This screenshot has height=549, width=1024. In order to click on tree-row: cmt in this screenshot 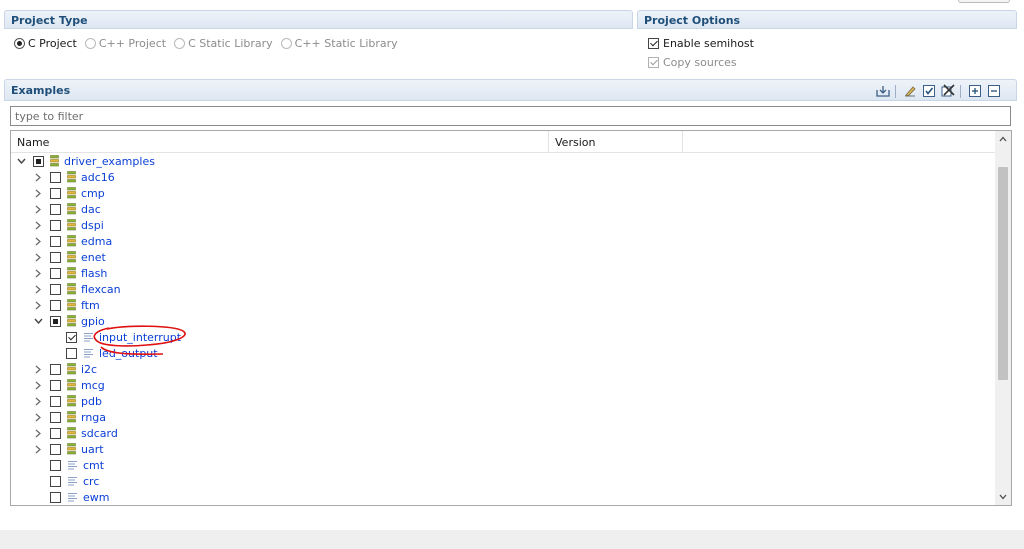, I will do `click(503, 465)`.